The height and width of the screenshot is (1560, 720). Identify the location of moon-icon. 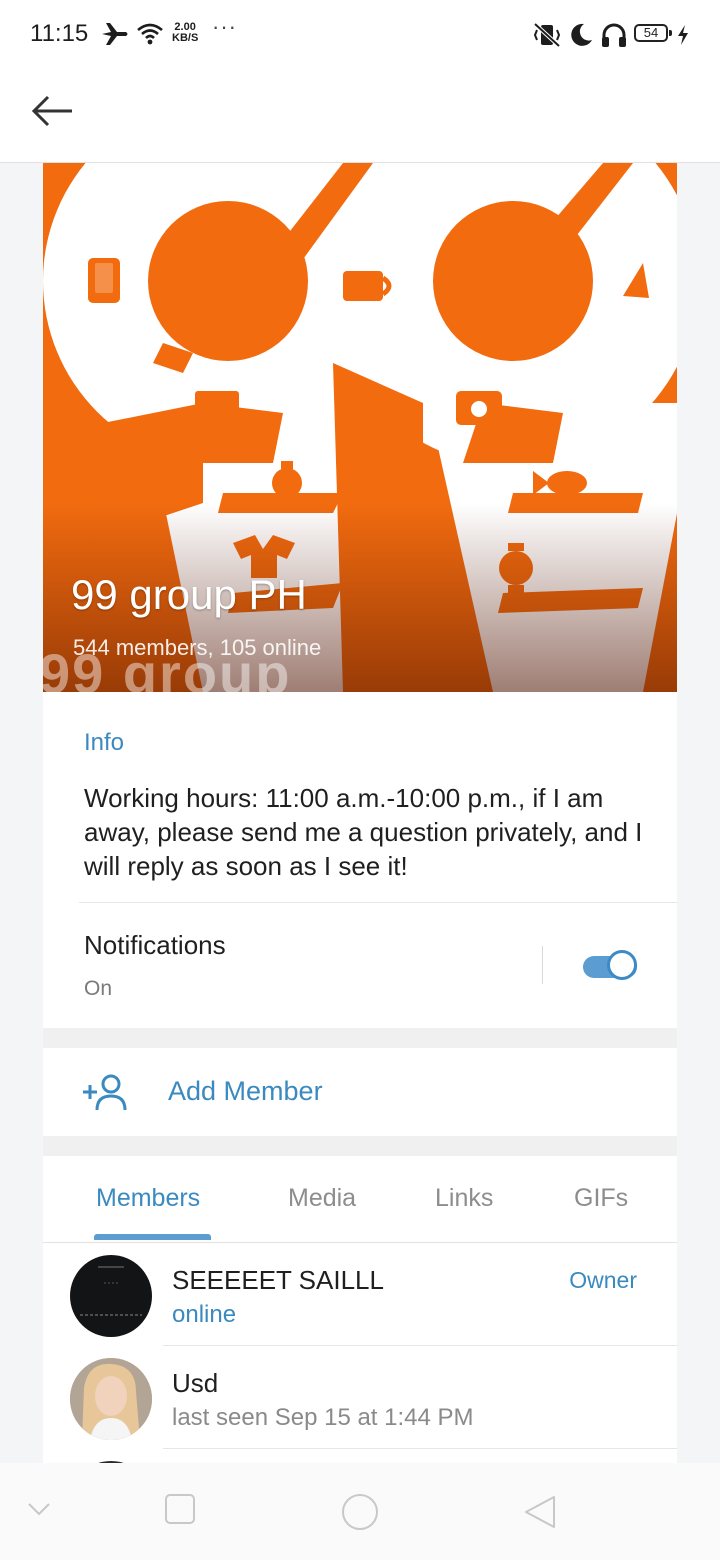
(581, 34).